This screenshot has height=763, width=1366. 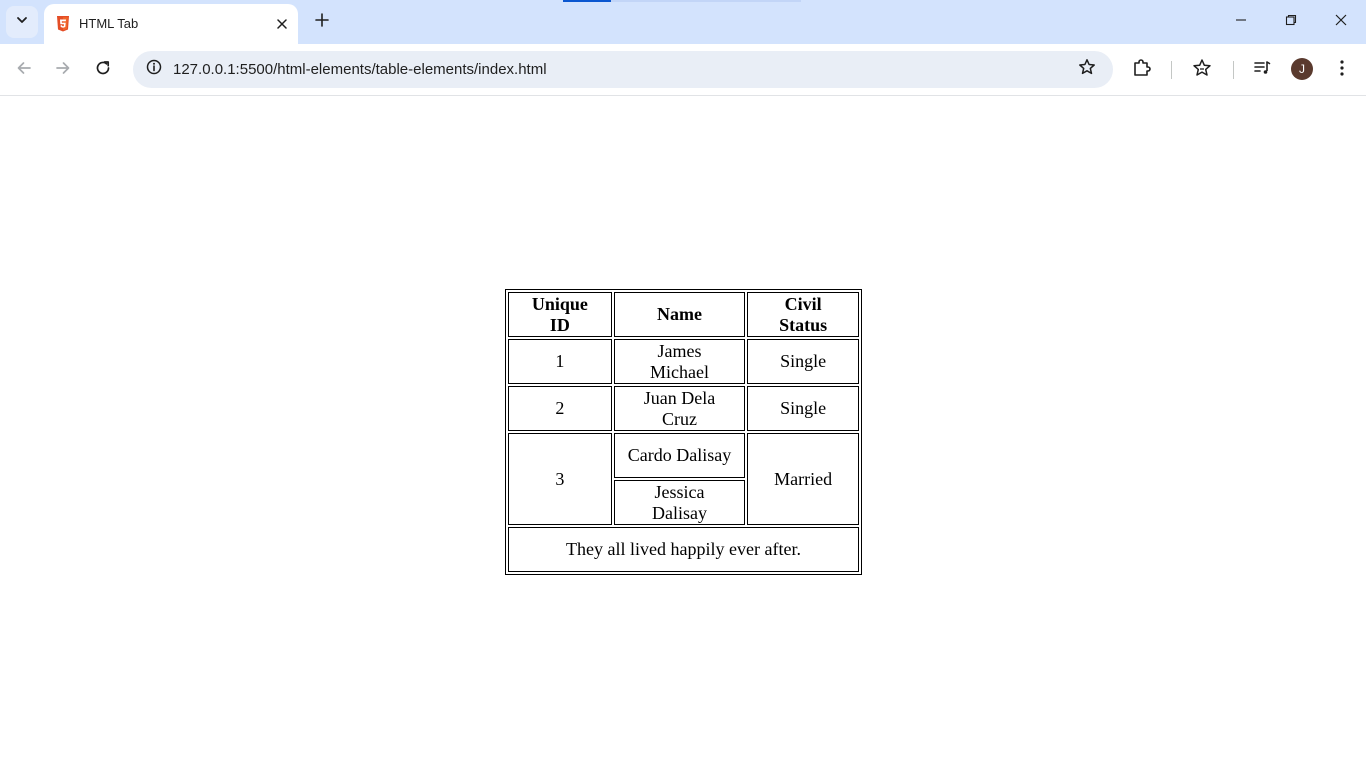 I want to click on kebab-icon, so click(x=1342, y=70).